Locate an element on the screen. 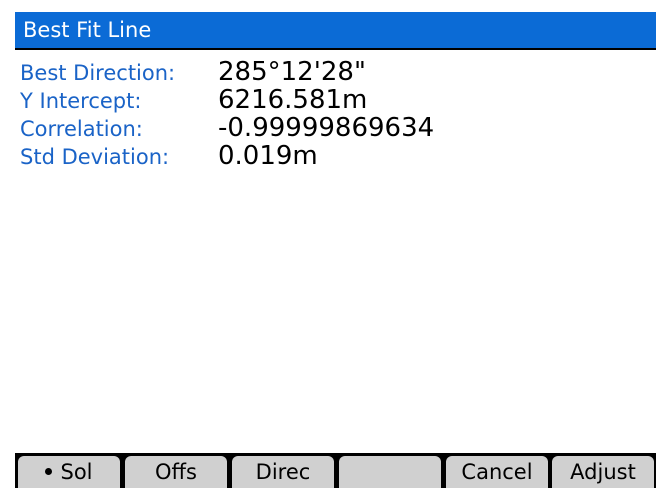 The width and height of the screenshot is (661, 488). std-deviation-label: Std Deviation: is located at coordinates (95, 157).